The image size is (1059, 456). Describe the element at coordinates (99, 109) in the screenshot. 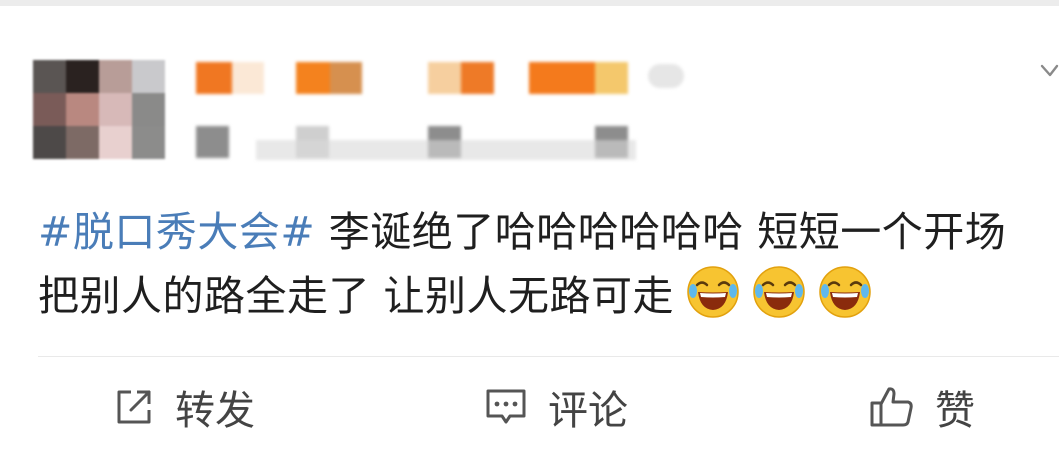

I see `avatar` at that location.